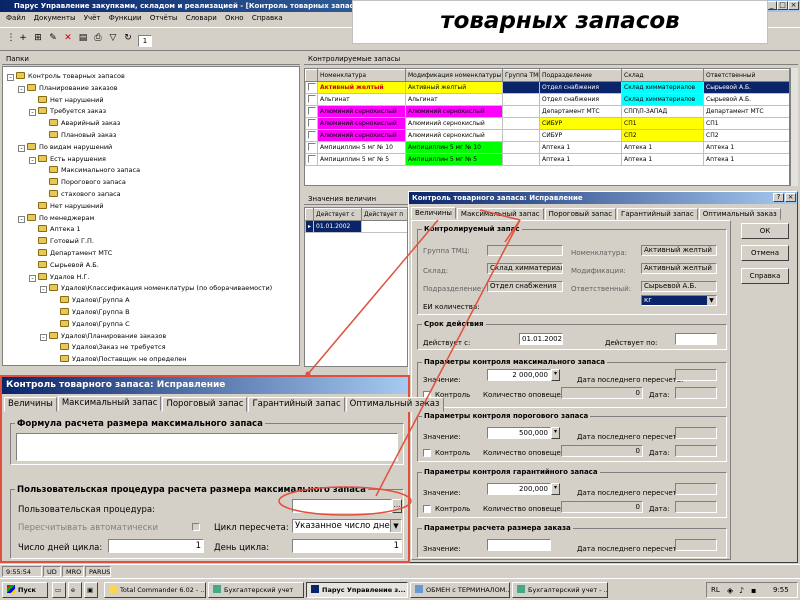  Describe the element at coordinates (741, 590) in the screenshot. I see `tray-volume-icon: ♪` at that location.